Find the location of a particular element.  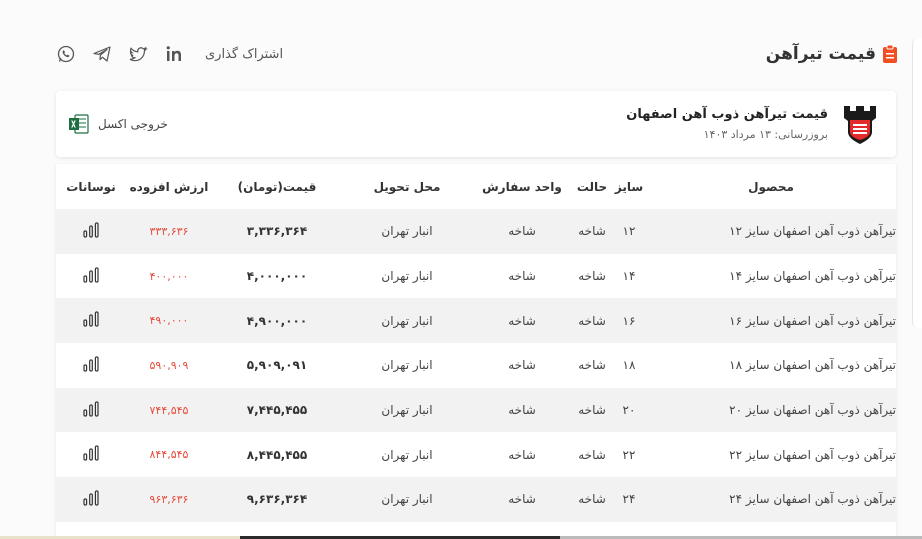

cell-price: ۸,۴۴۵,۴۵۵ is located at coordinates (277, 455).